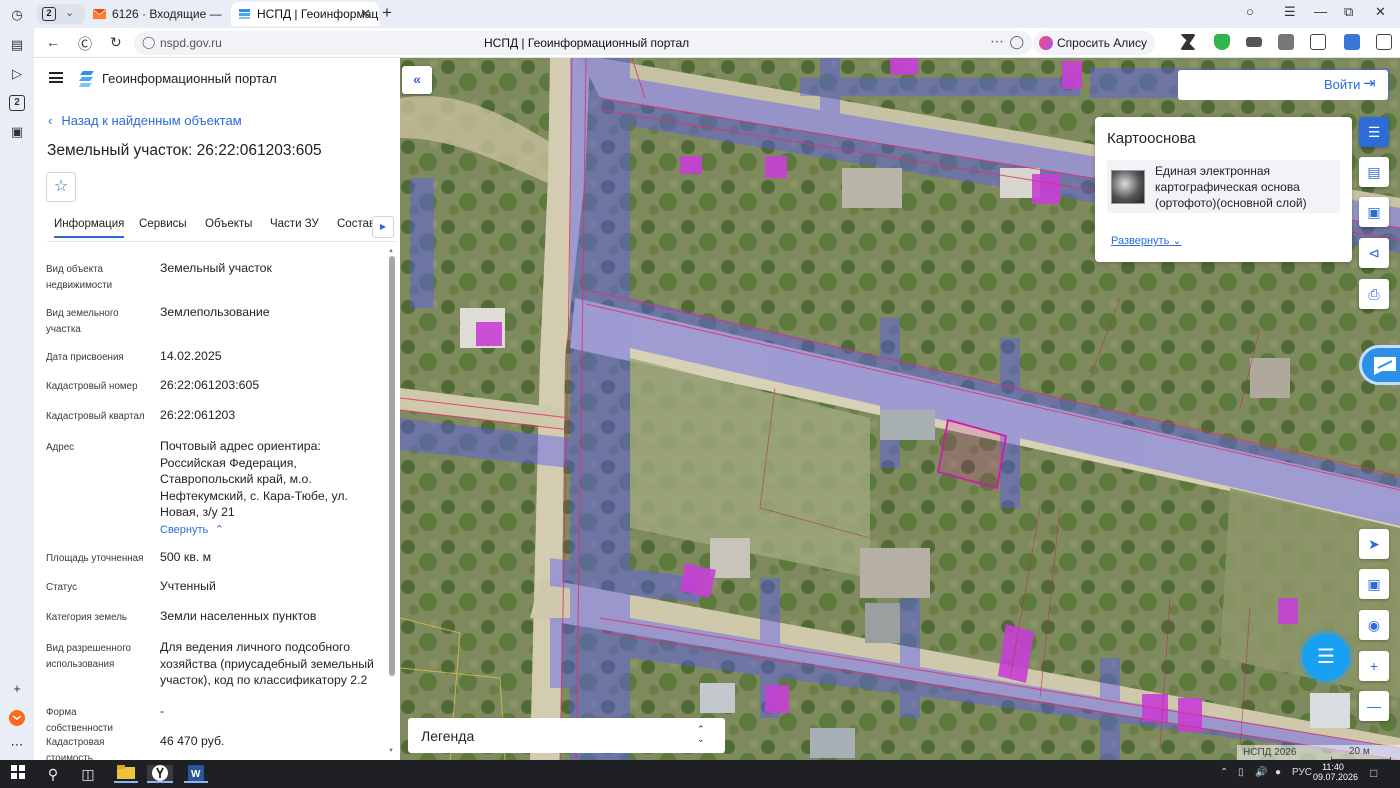  Describe the element at coordinates (1188, 42) in the screenshot. I see `extension-icon` at that location.